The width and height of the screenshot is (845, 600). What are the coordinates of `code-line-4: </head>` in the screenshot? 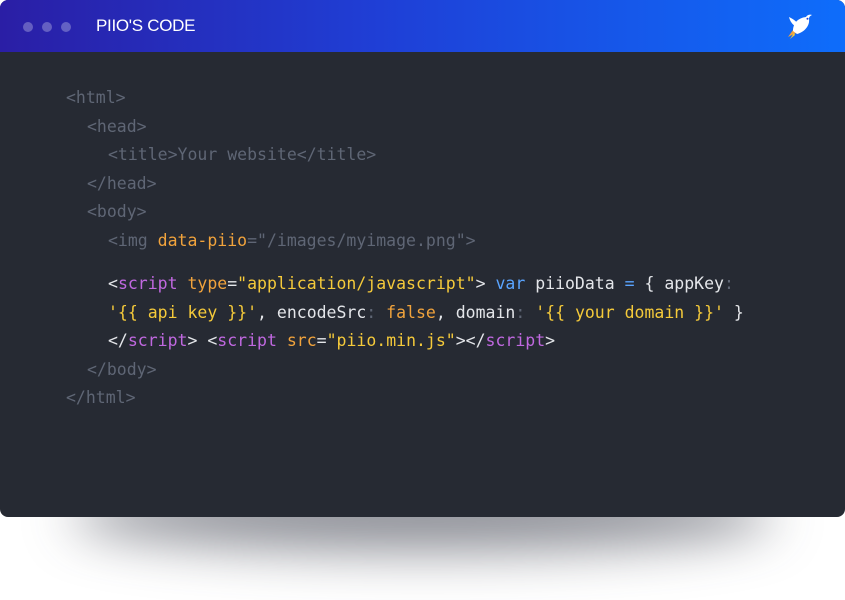 It's located at (122, 183).